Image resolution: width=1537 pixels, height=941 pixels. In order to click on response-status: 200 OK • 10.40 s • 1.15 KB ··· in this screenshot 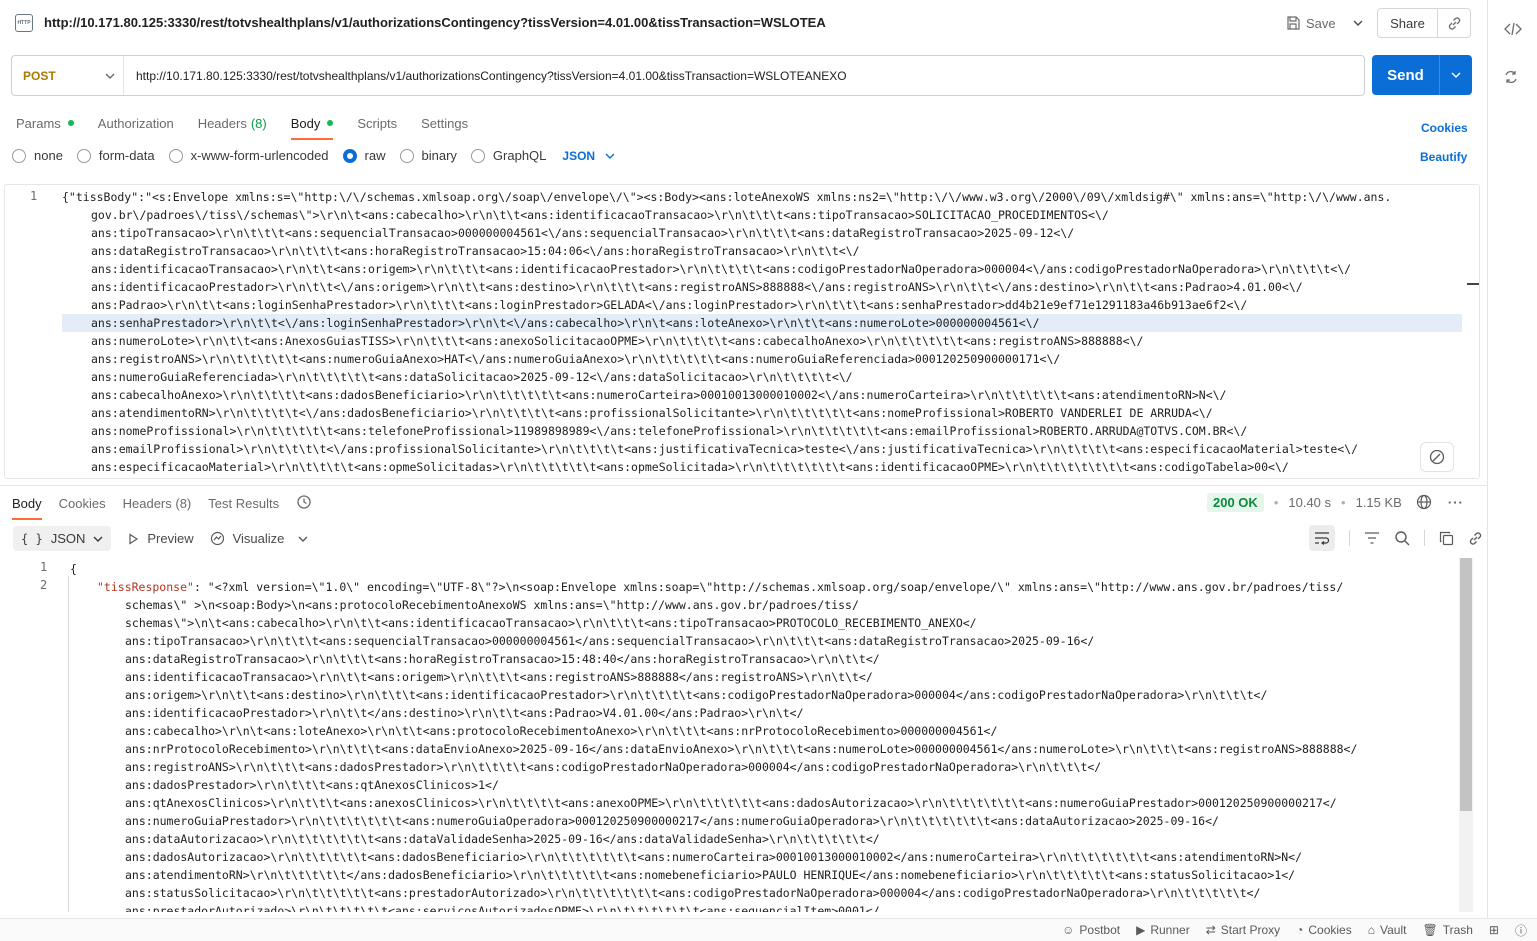, I will do `click(1335, 502)`.